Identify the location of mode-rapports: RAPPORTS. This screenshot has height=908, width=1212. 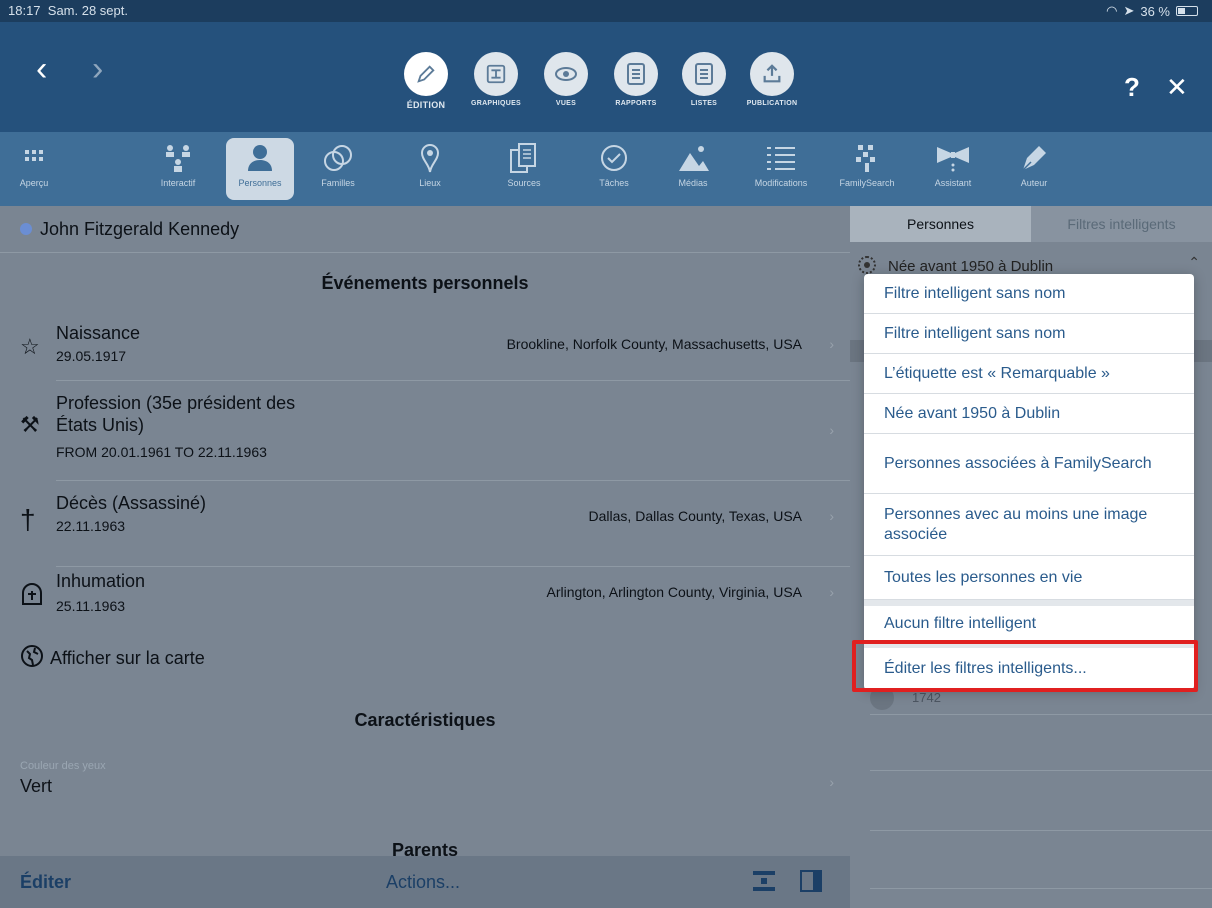
(636, 79).